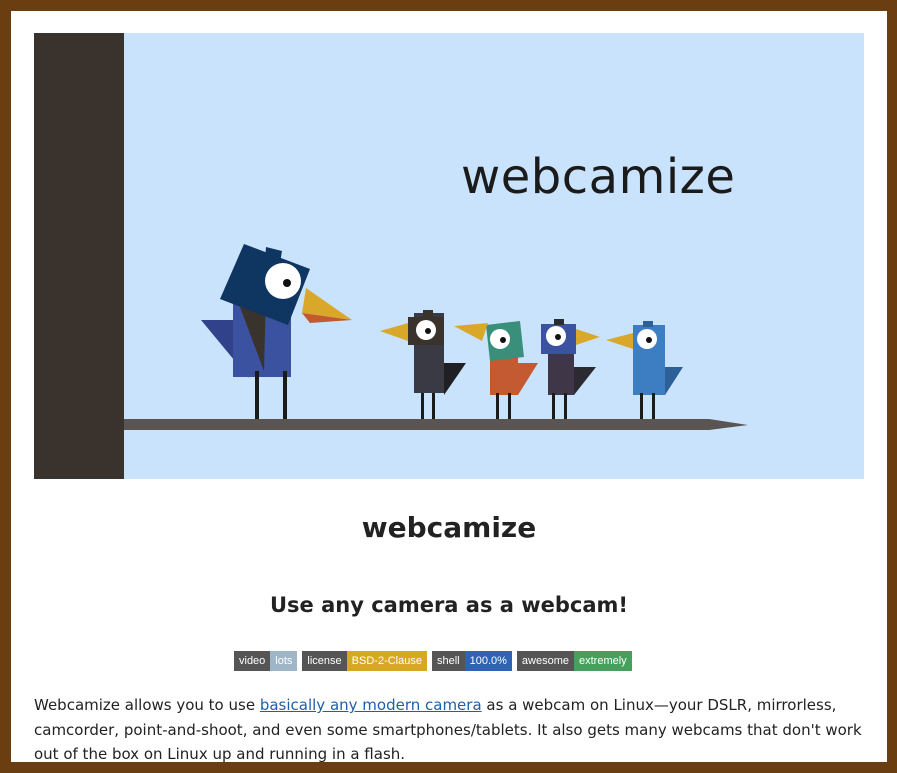 This screenshot has height=773, width=897. Describe the element at coordinates (371, 705) in the screenshot. I see `camera-support-link: basically any modern camera` at that location.